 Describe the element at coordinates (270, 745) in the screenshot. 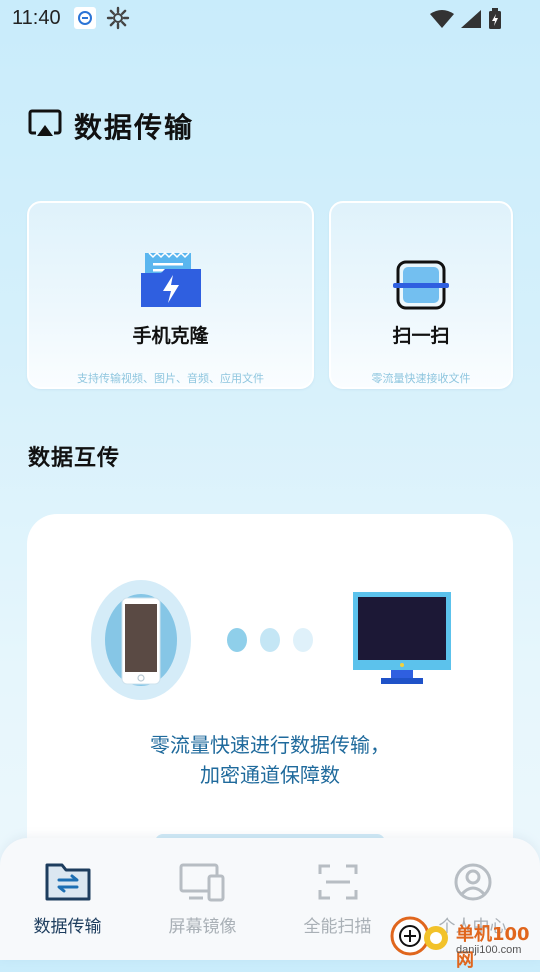

I see `transfer-description-line1: 零流量快速进行数据传输，` at that location.